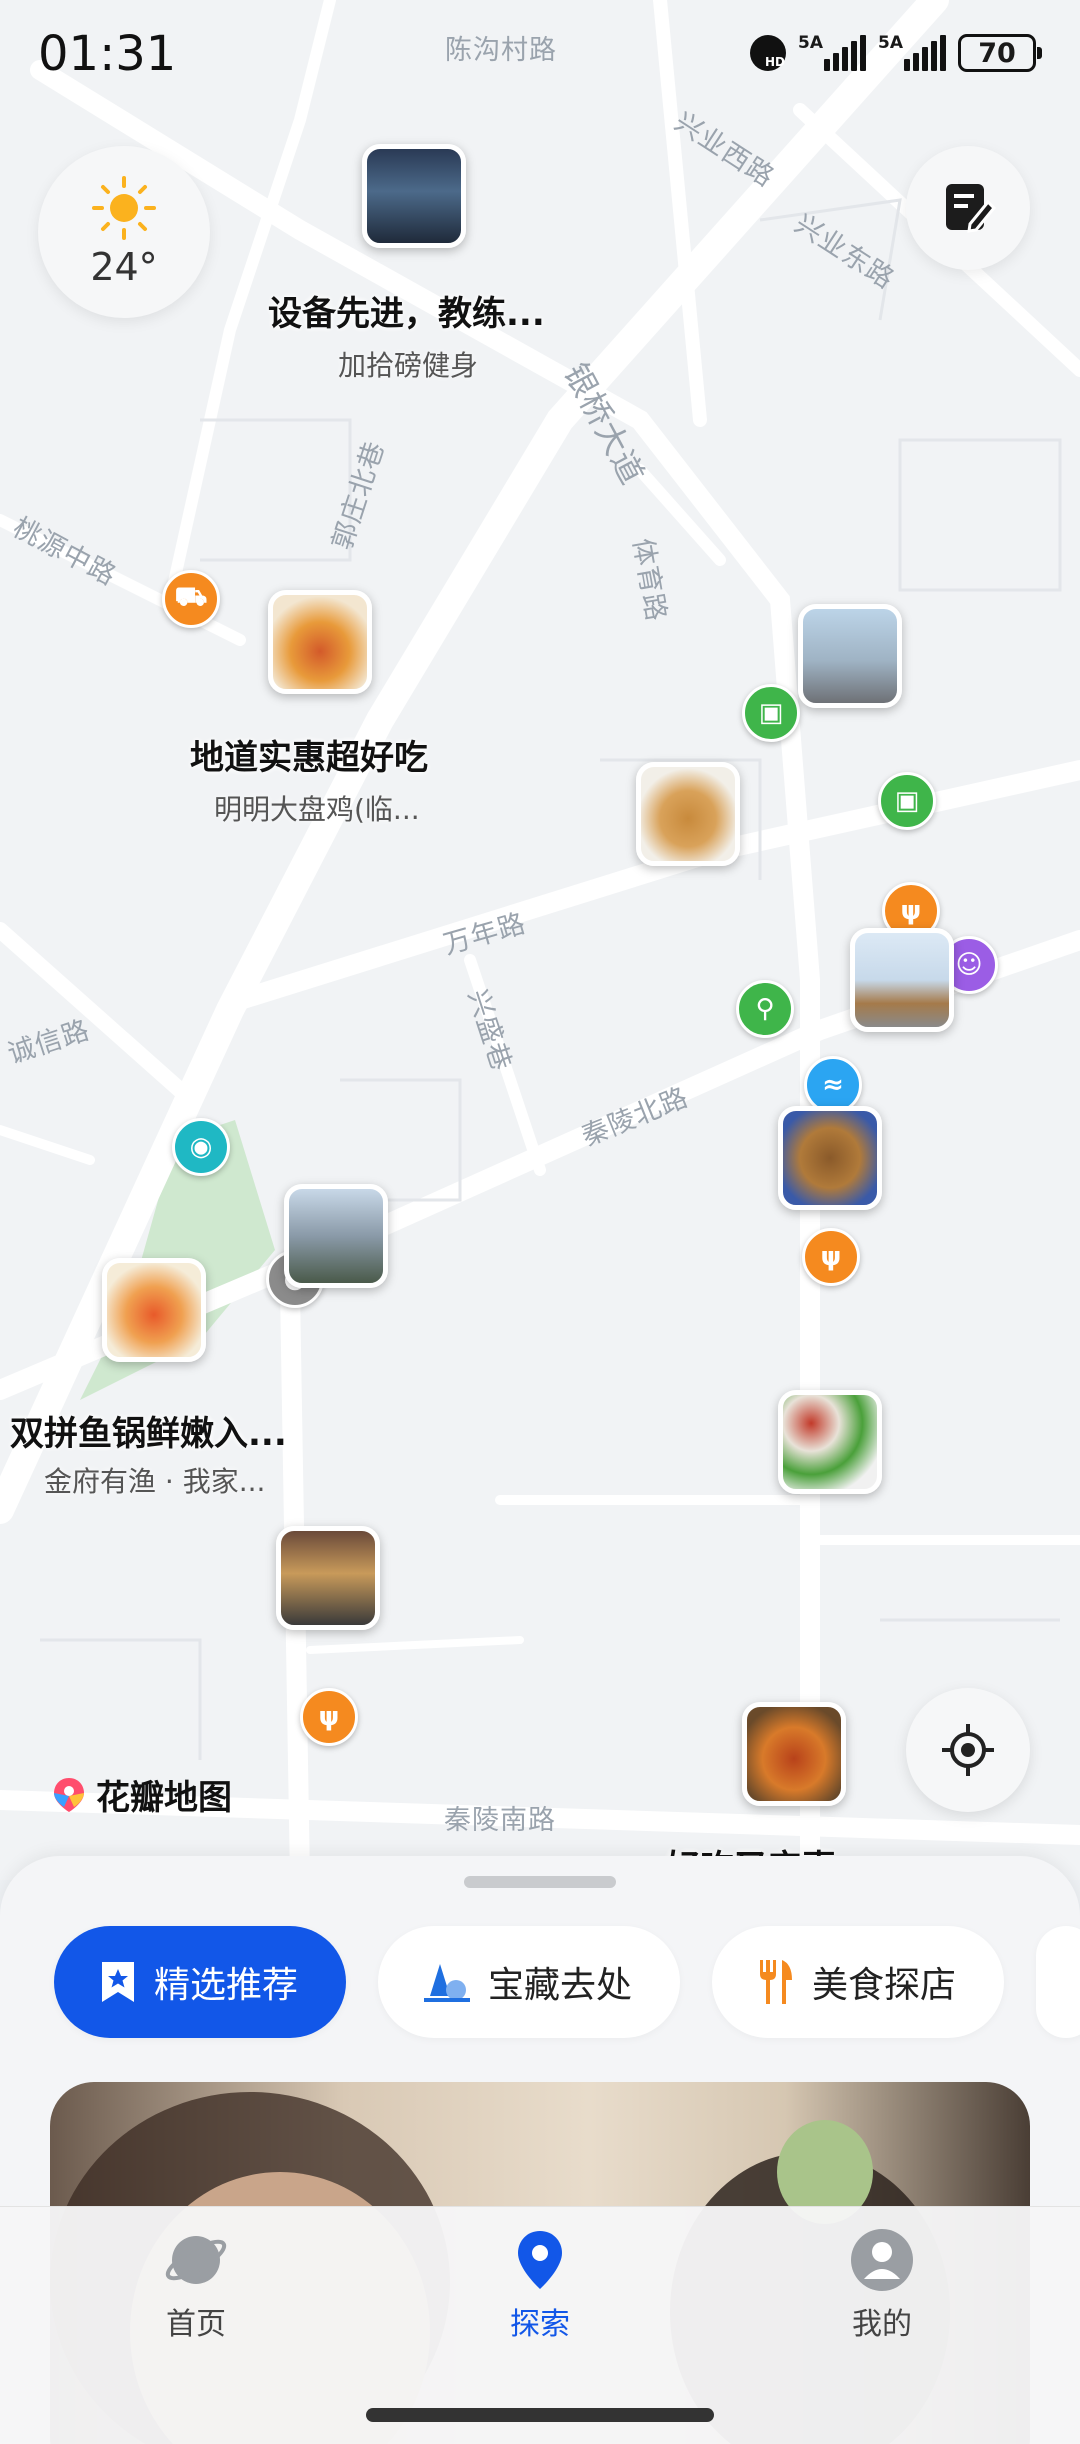 This screenshot has height=2444, width=1080. Describe the element at coordinates (794, 1754) in the screenshot. I see `poi-photo-spicy` at that location.